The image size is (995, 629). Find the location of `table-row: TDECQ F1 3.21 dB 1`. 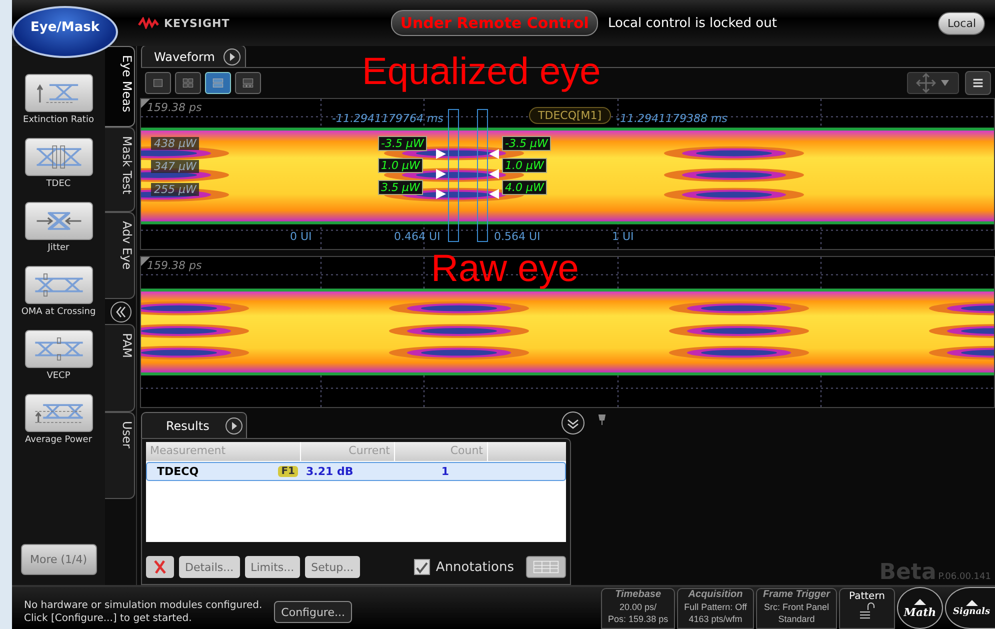

table-row: TDECQ F1 3.21 dB 1 is located at coordinates (356, 471).